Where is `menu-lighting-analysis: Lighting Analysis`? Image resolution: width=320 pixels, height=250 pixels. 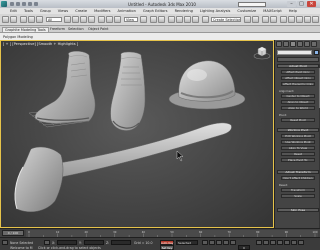
menu-lighting-analysis: Lighting Analysis is located at coordinates (215, 11).